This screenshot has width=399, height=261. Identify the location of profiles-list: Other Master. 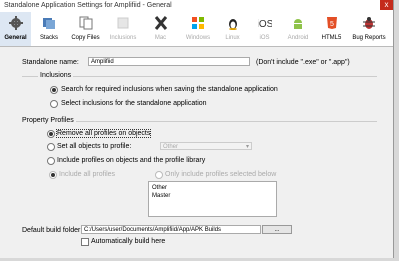
(212, 199).